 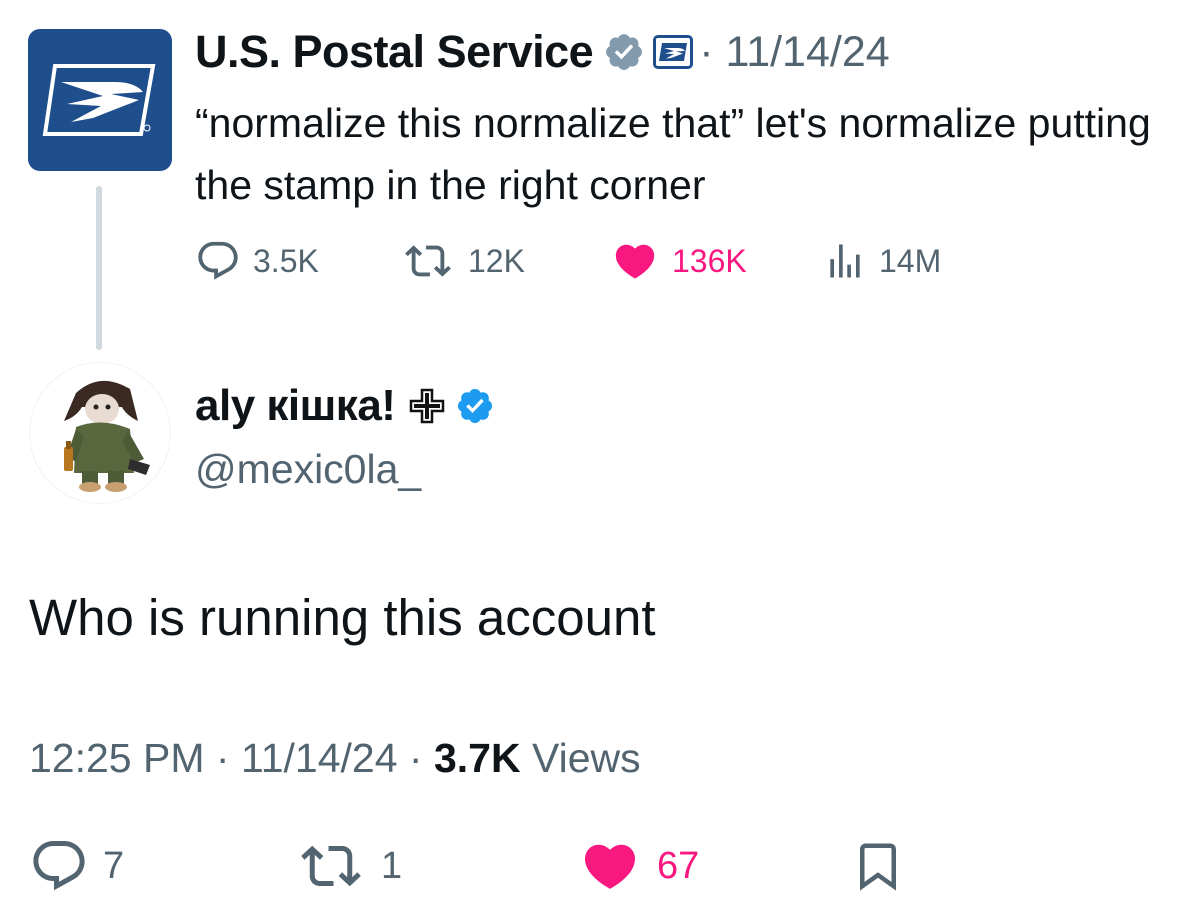 I want to click on reply-button: 7, so click(x=76, y=866).